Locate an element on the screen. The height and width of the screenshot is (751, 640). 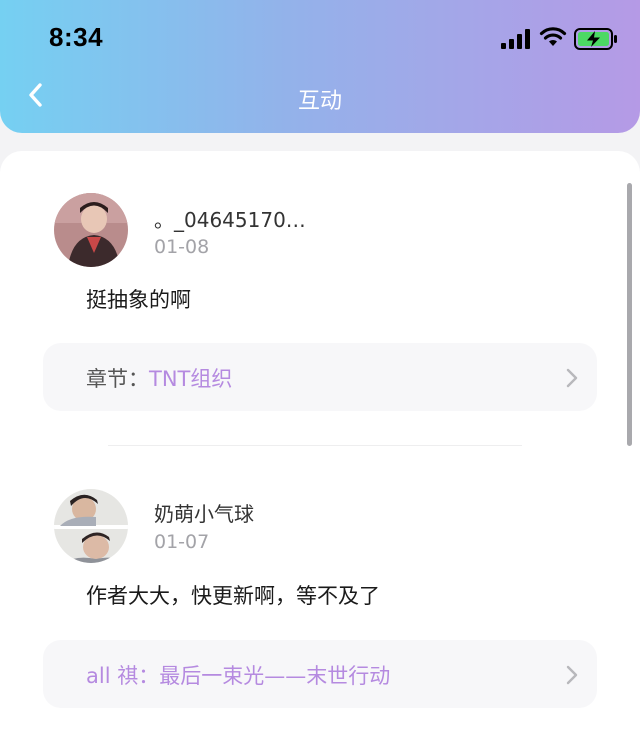
chapter-label: 章节：TNT组织 is located at coordinates (159, 378).